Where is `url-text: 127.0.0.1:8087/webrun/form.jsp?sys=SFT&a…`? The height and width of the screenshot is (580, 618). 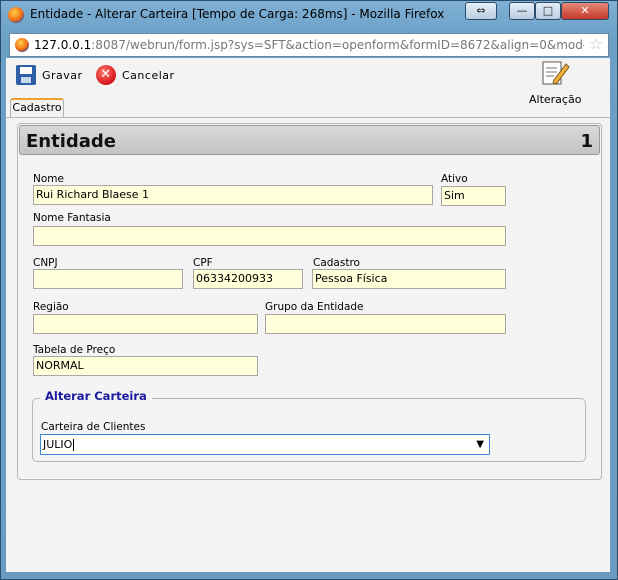
url-text: 127.0.0.1:8087/webrun/form.jsp?sys=SFT&a… is located at coordinates (309, 45).